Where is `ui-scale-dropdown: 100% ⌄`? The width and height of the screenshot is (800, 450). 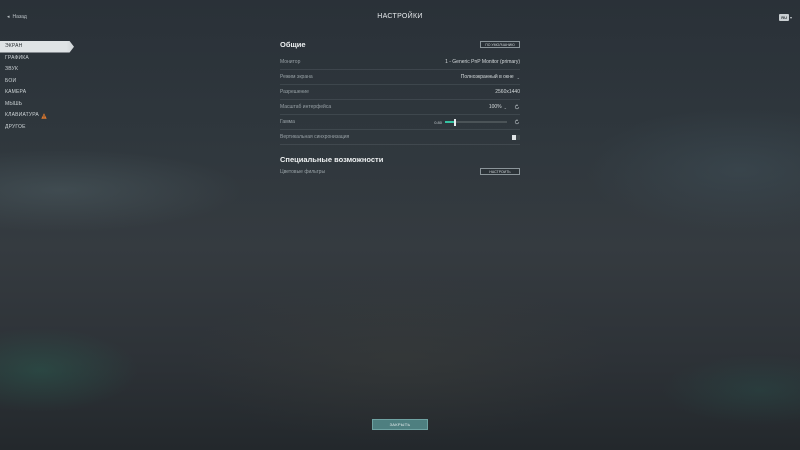 ui-scale-dropdown: 100% ⌄ is located at coordinates (498, 107).